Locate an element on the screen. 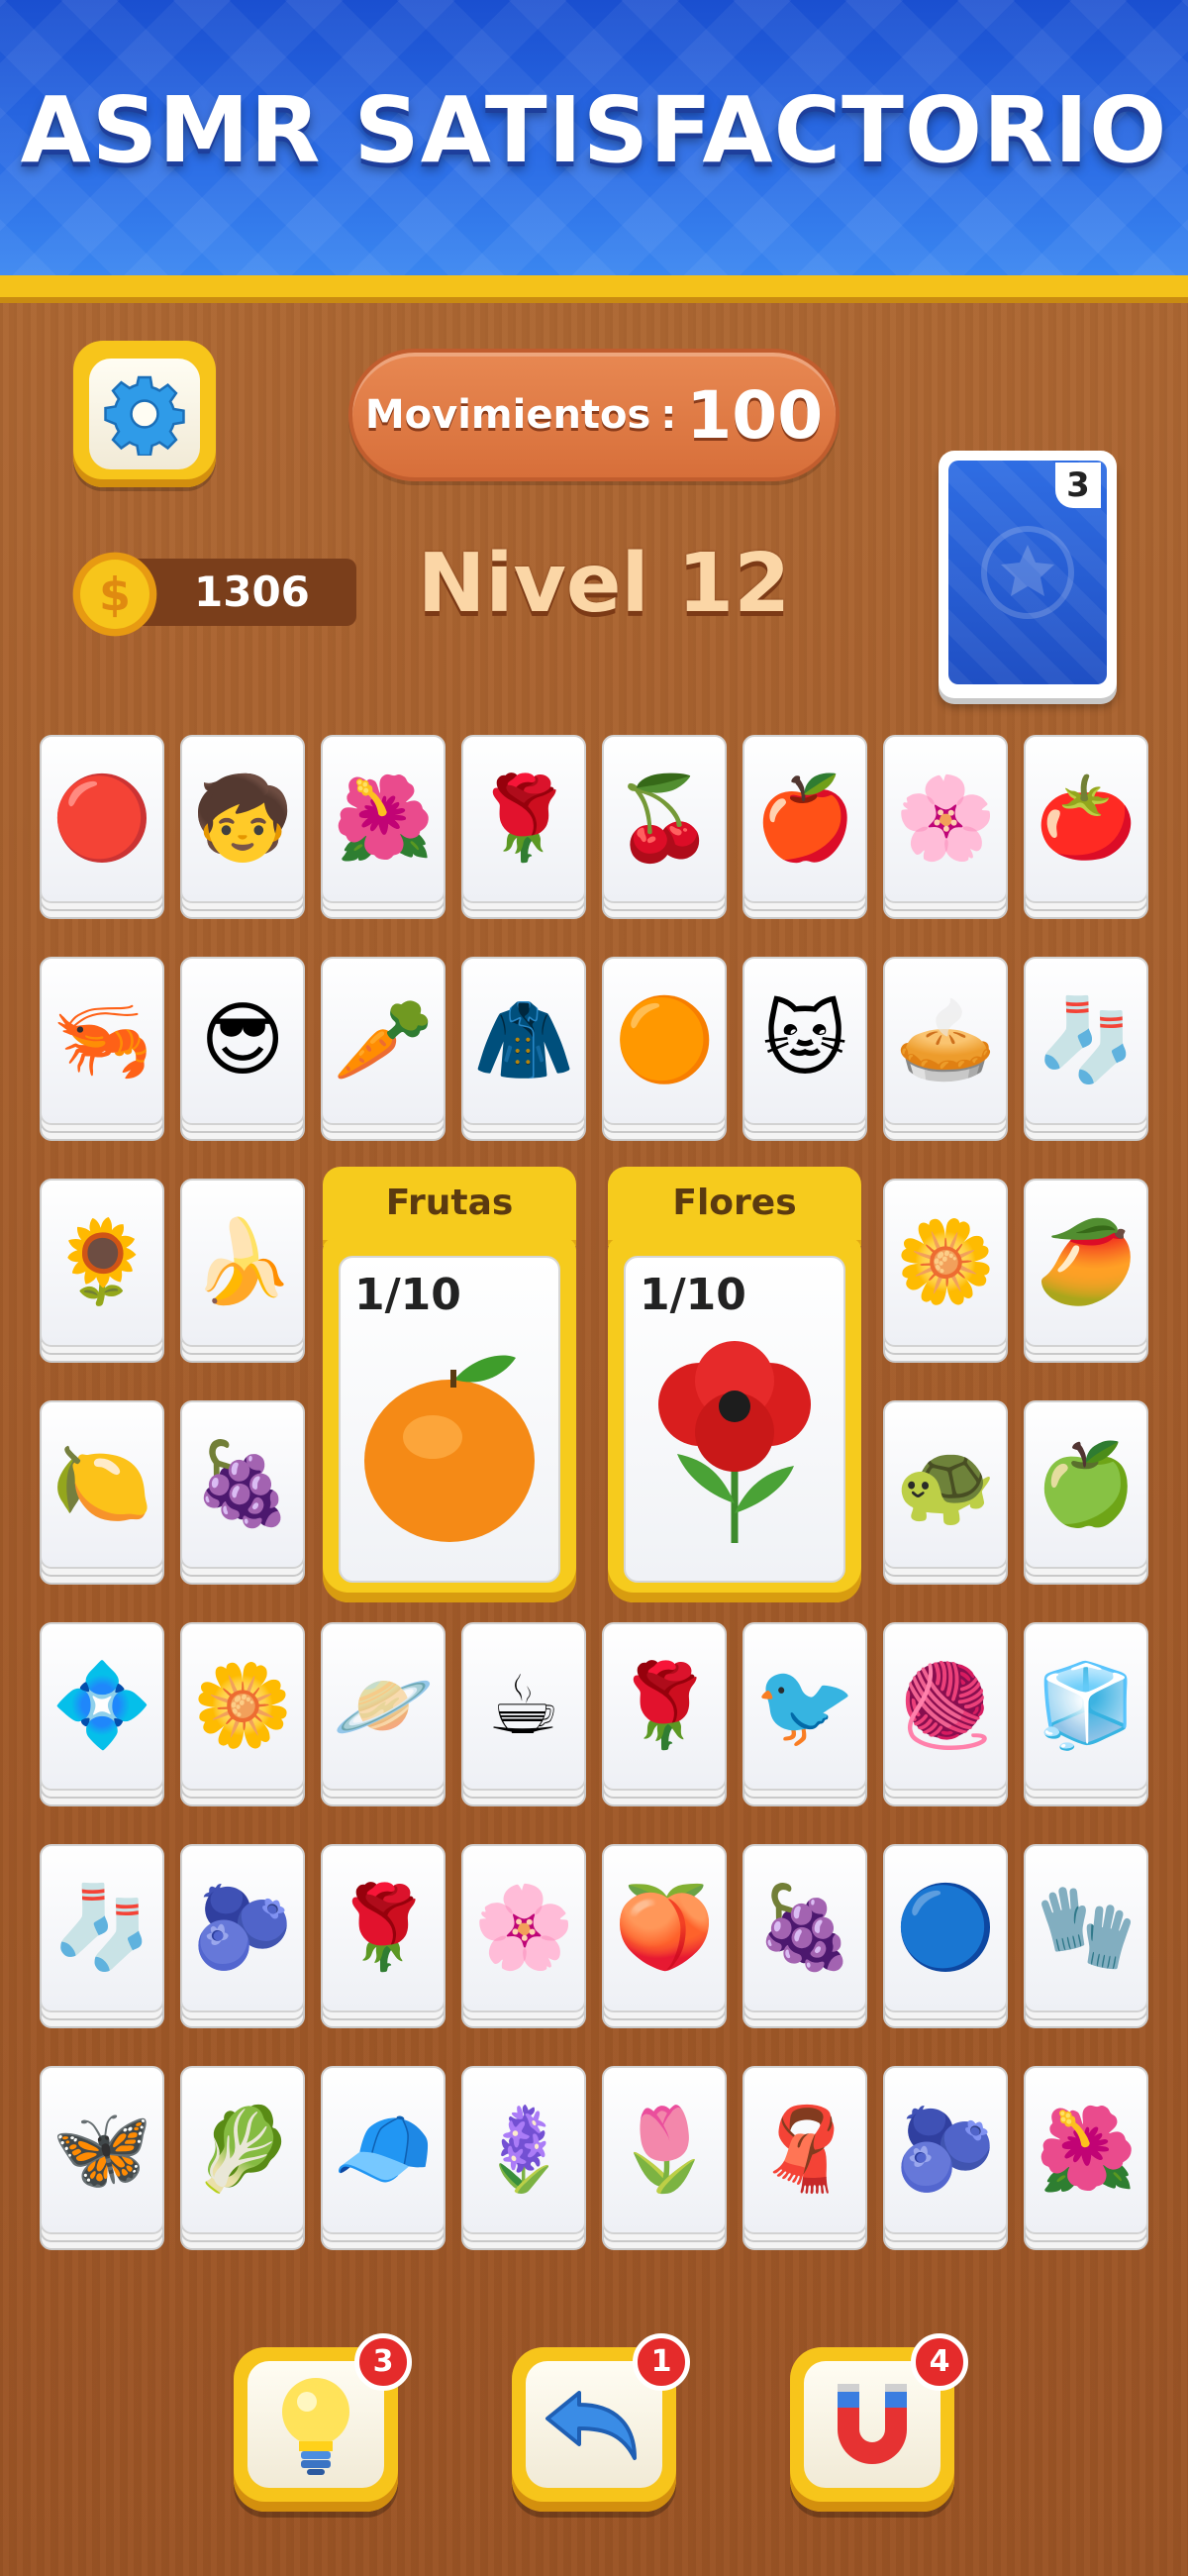 This screenshot has height=2576, width=1188. tile: 🍏 is located at coordinates (1086, 1492).